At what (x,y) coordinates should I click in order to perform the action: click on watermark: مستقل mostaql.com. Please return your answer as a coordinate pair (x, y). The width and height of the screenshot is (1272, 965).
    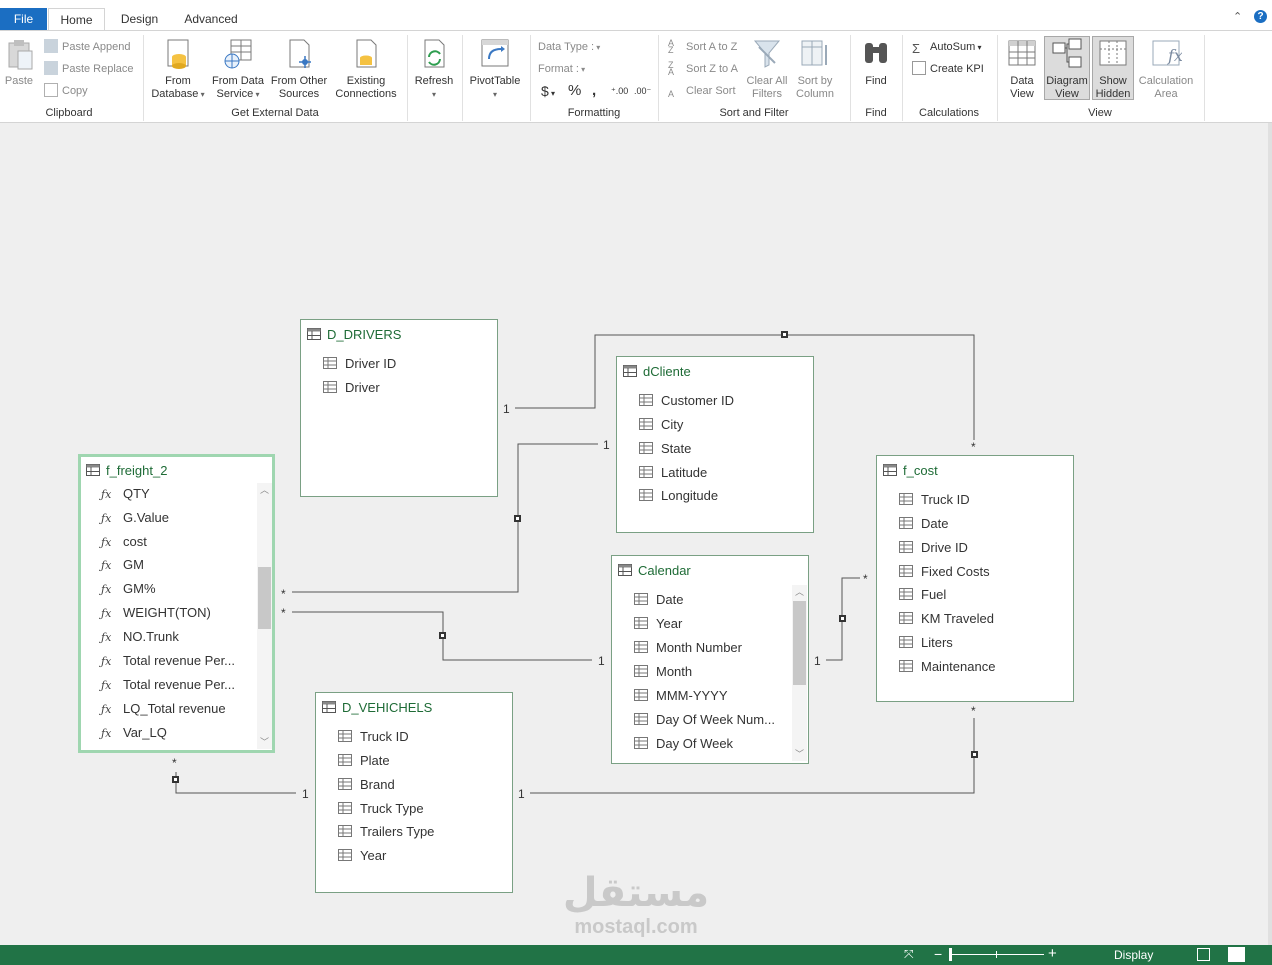
    Looking at the image, I should click on (636, 904).